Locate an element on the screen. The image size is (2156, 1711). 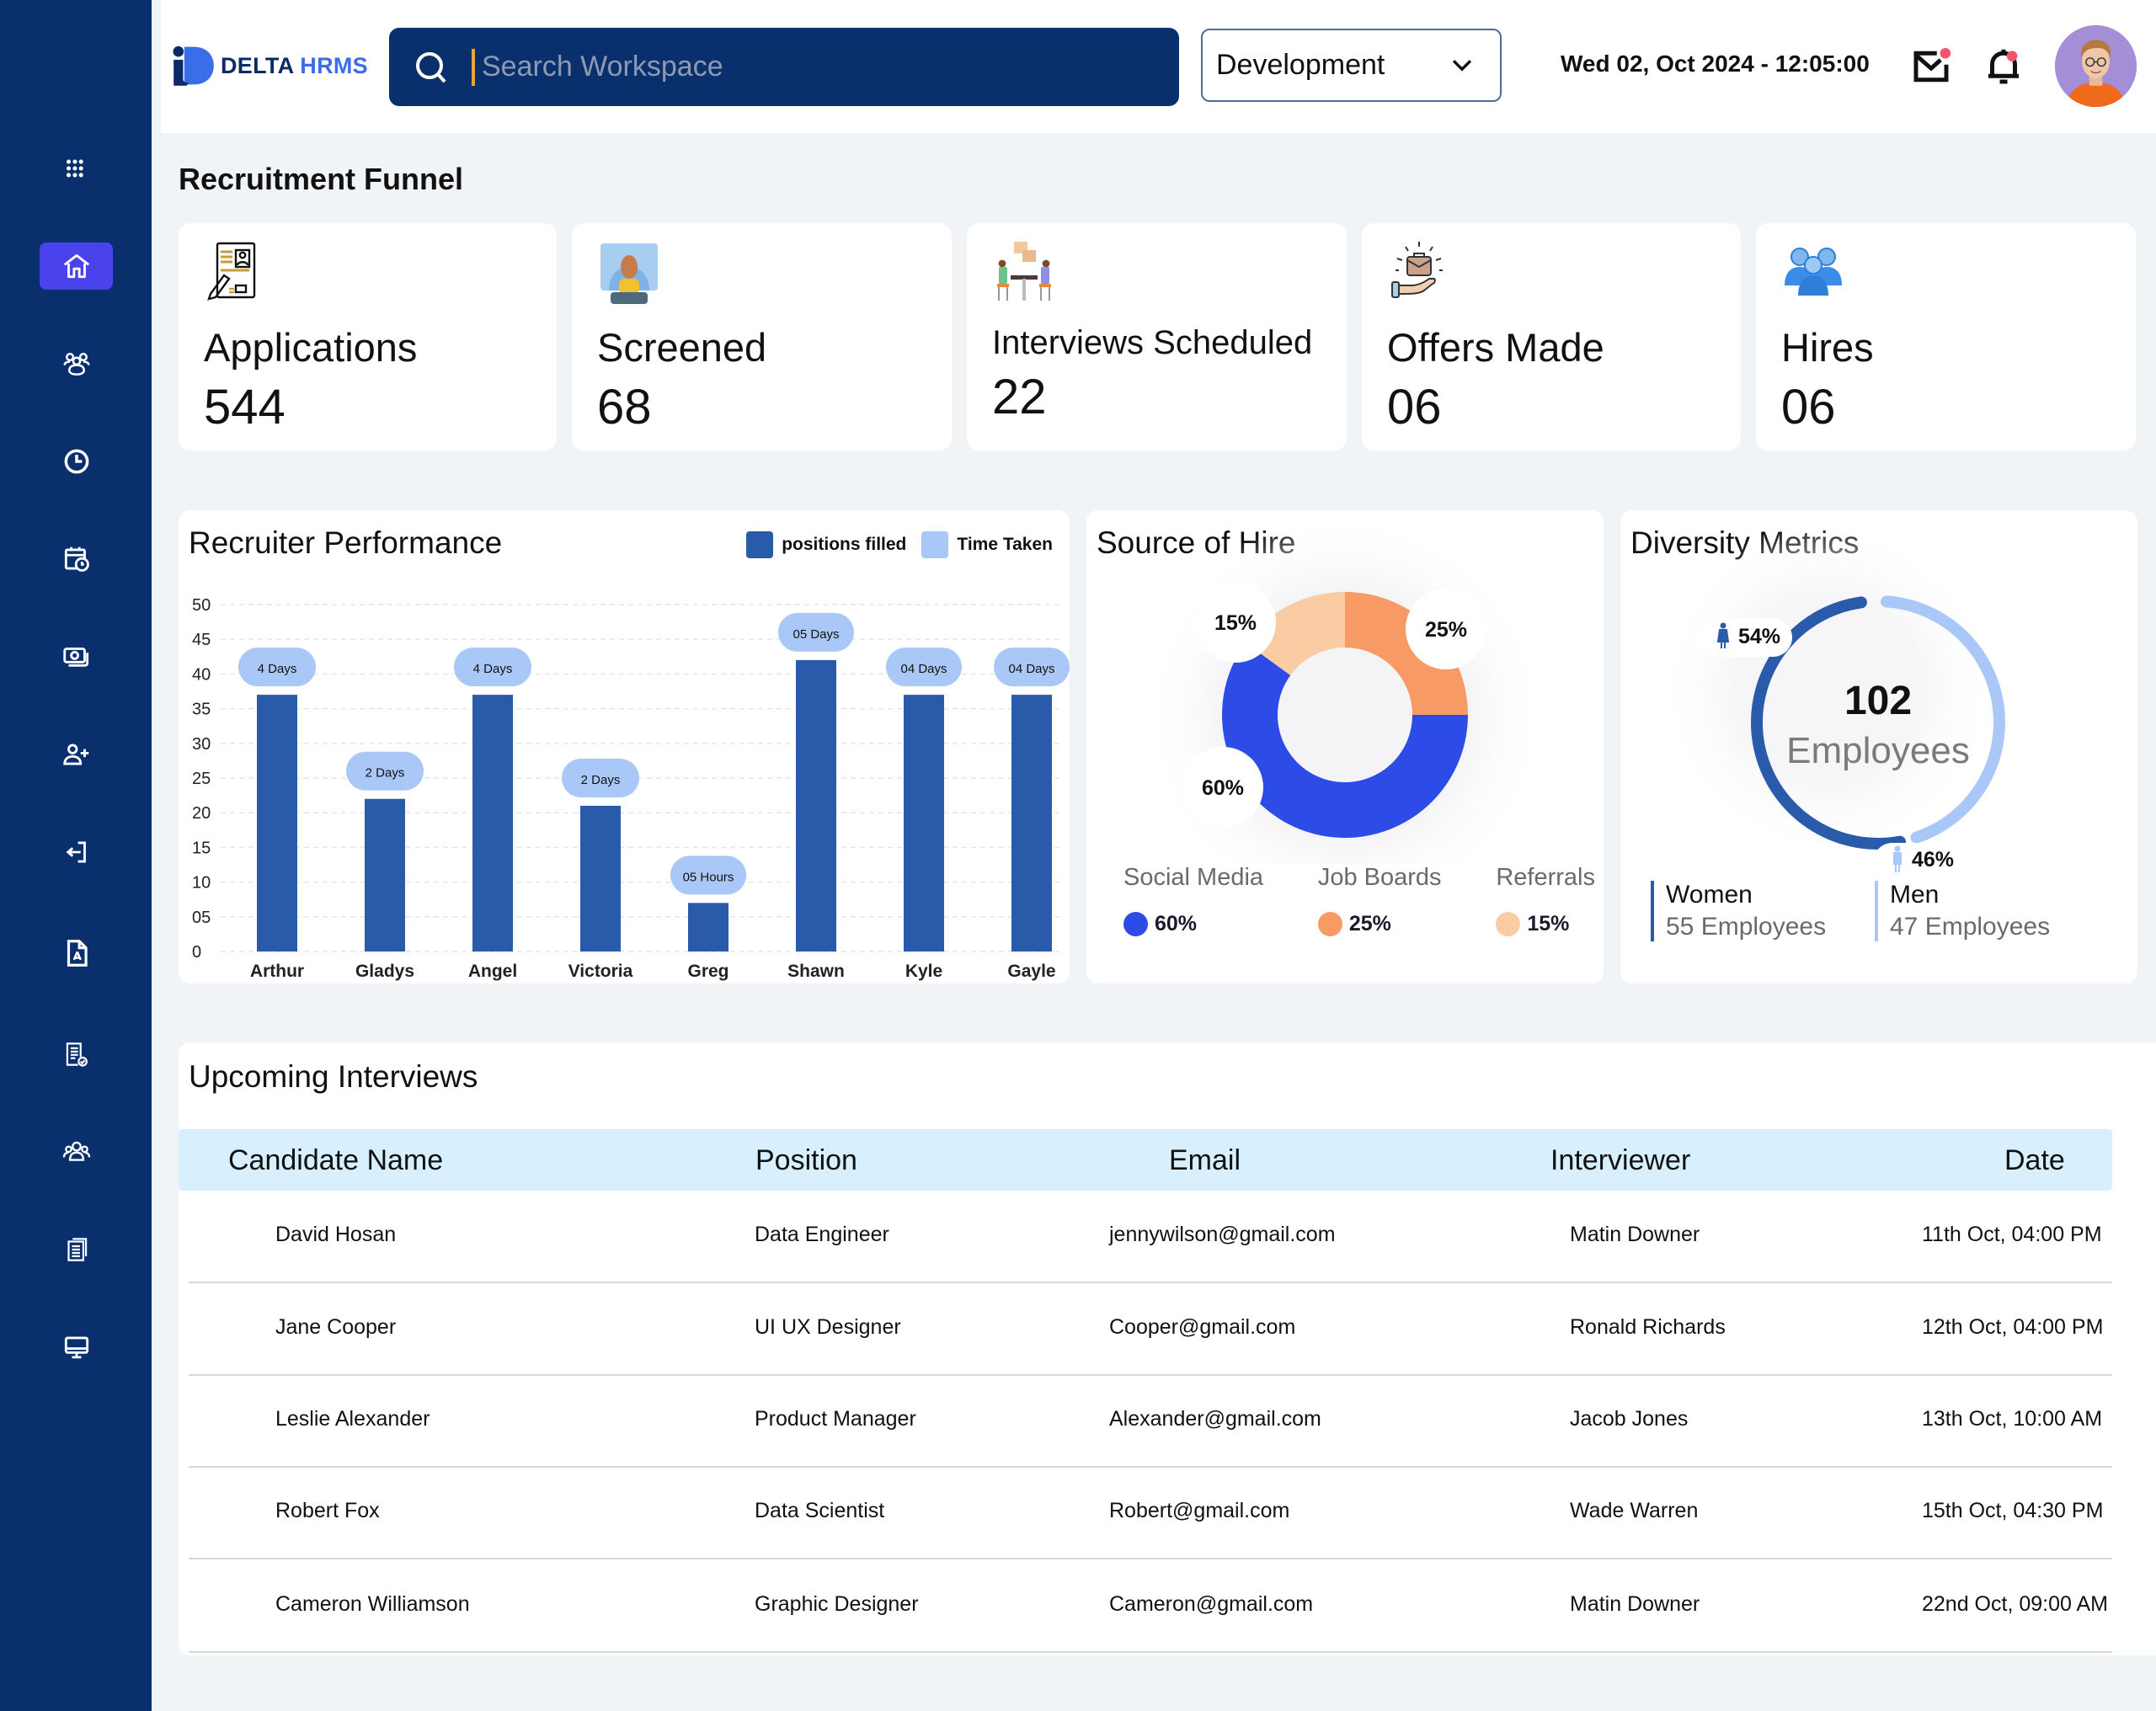
sidebar-item-attendance is located at coordinates (76, 461).